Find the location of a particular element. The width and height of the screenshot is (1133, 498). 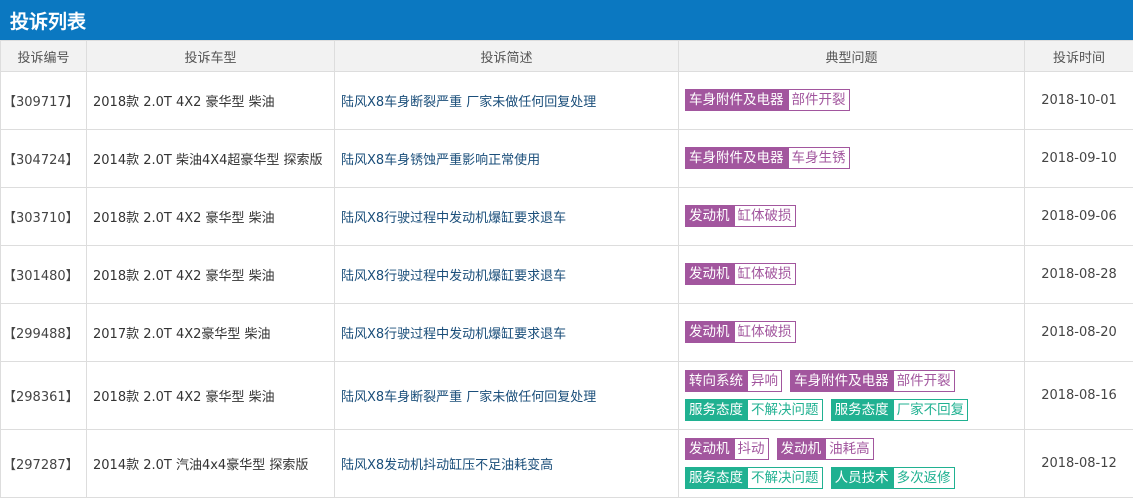

complaint-id: 【303710】 is located at coordinates (44, 217).